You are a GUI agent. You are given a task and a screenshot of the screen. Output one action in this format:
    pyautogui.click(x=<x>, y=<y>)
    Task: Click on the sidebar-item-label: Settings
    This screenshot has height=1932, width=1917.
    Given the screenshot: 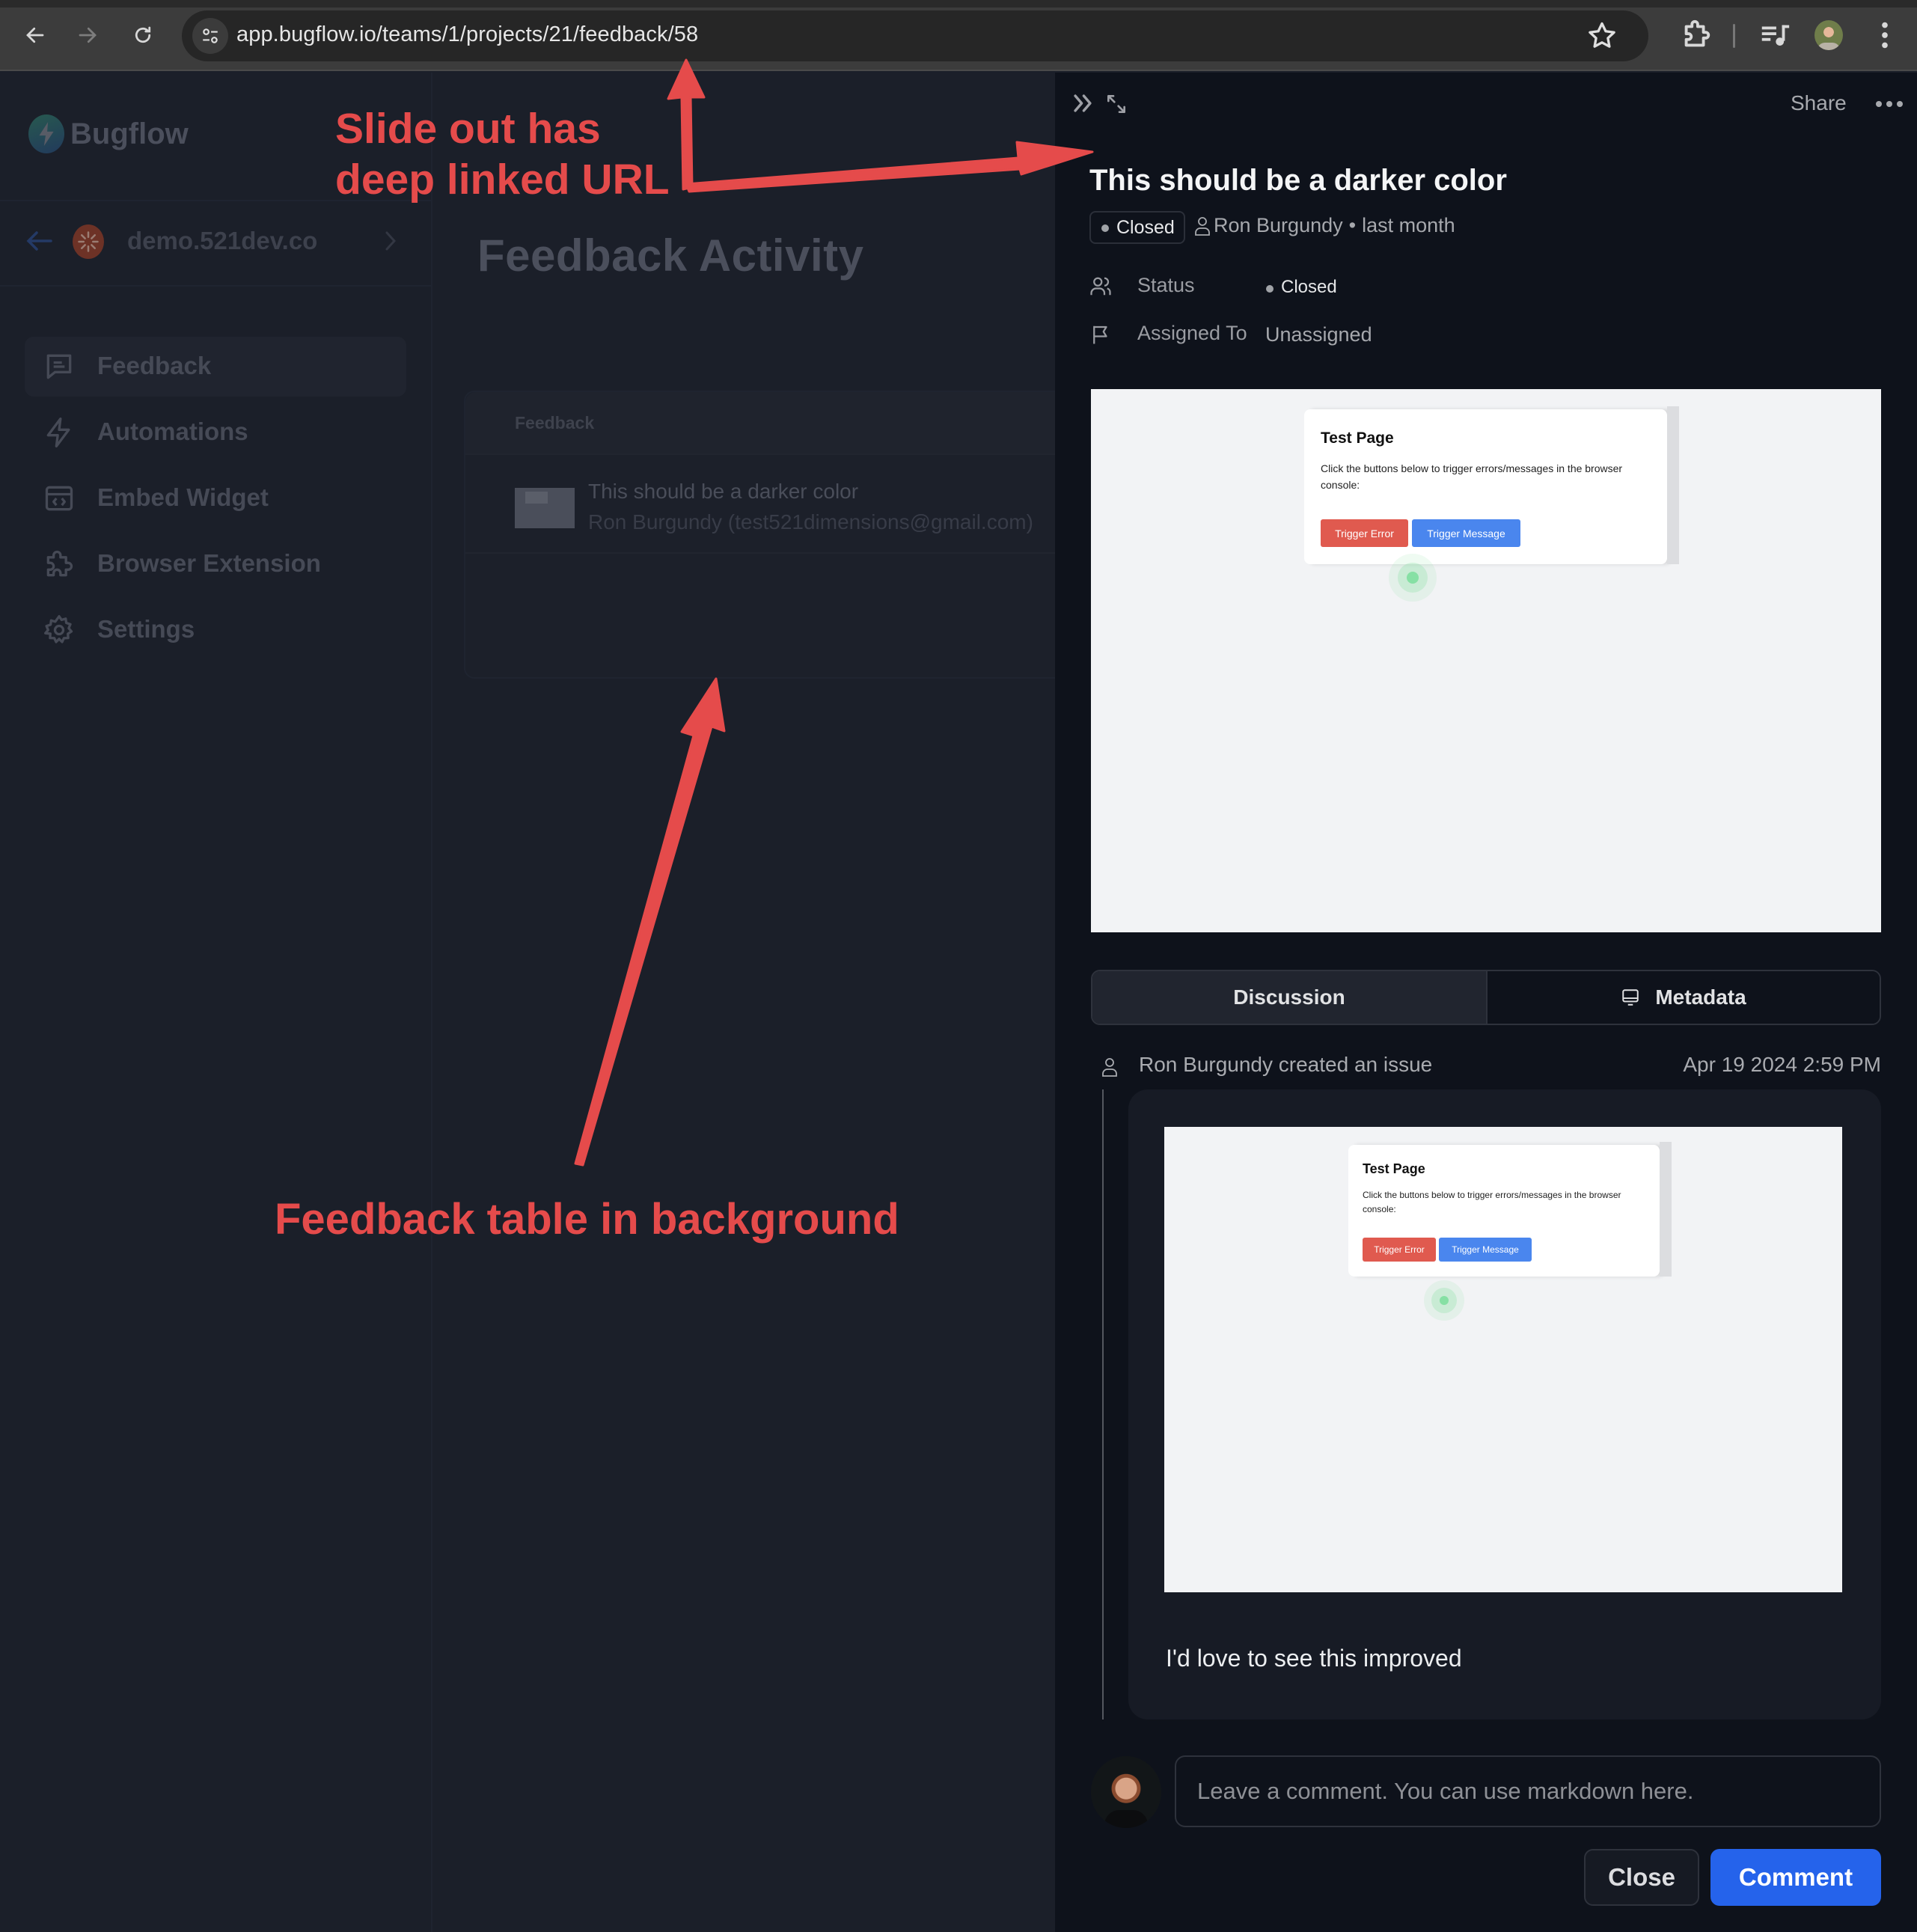 What is the action you would take?
    pyautogui.click(x=146, y=629)
    